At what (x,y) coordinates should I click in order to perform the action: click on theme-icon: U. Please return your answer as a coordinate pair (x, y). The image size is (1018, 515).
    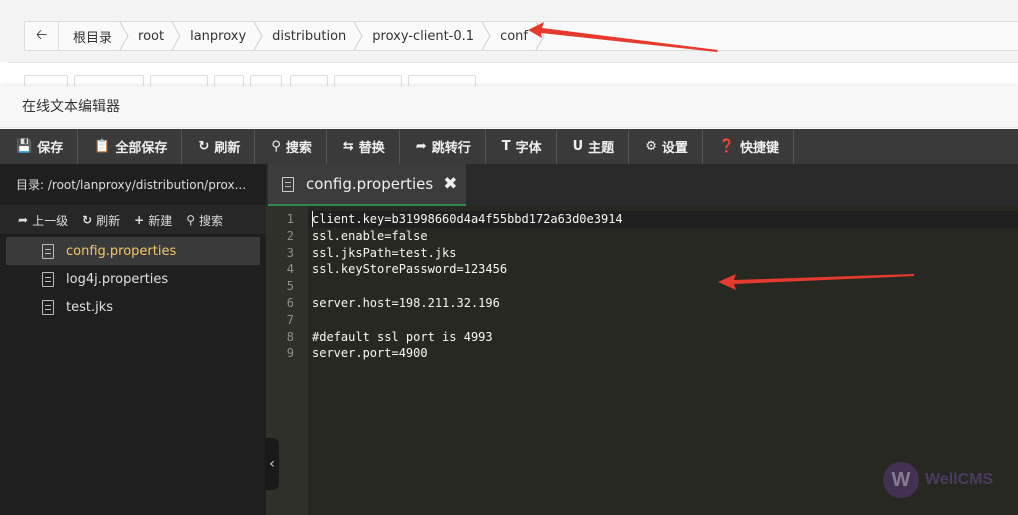
    Looking at the image, I should click on (578, 146).